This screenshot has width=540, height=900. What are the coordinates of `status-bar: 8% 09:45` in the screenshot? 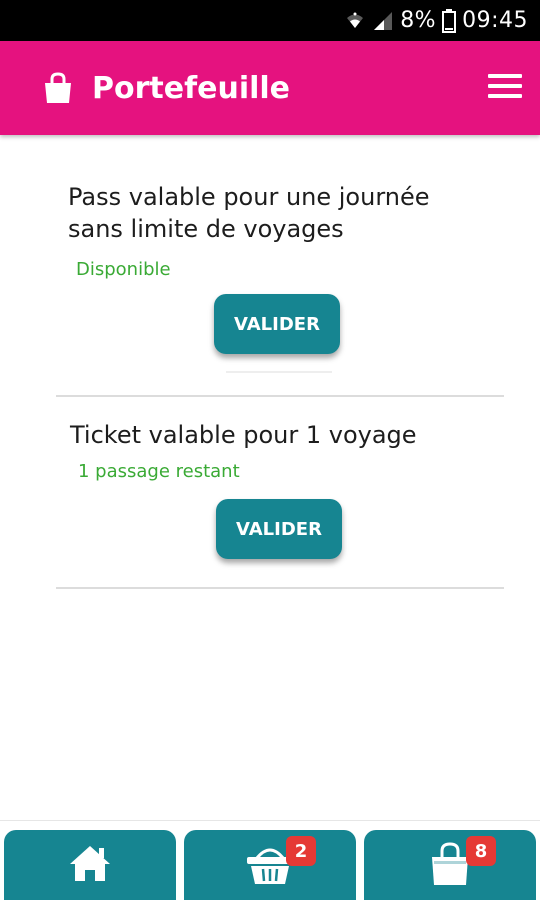 It's located at (270, 20).